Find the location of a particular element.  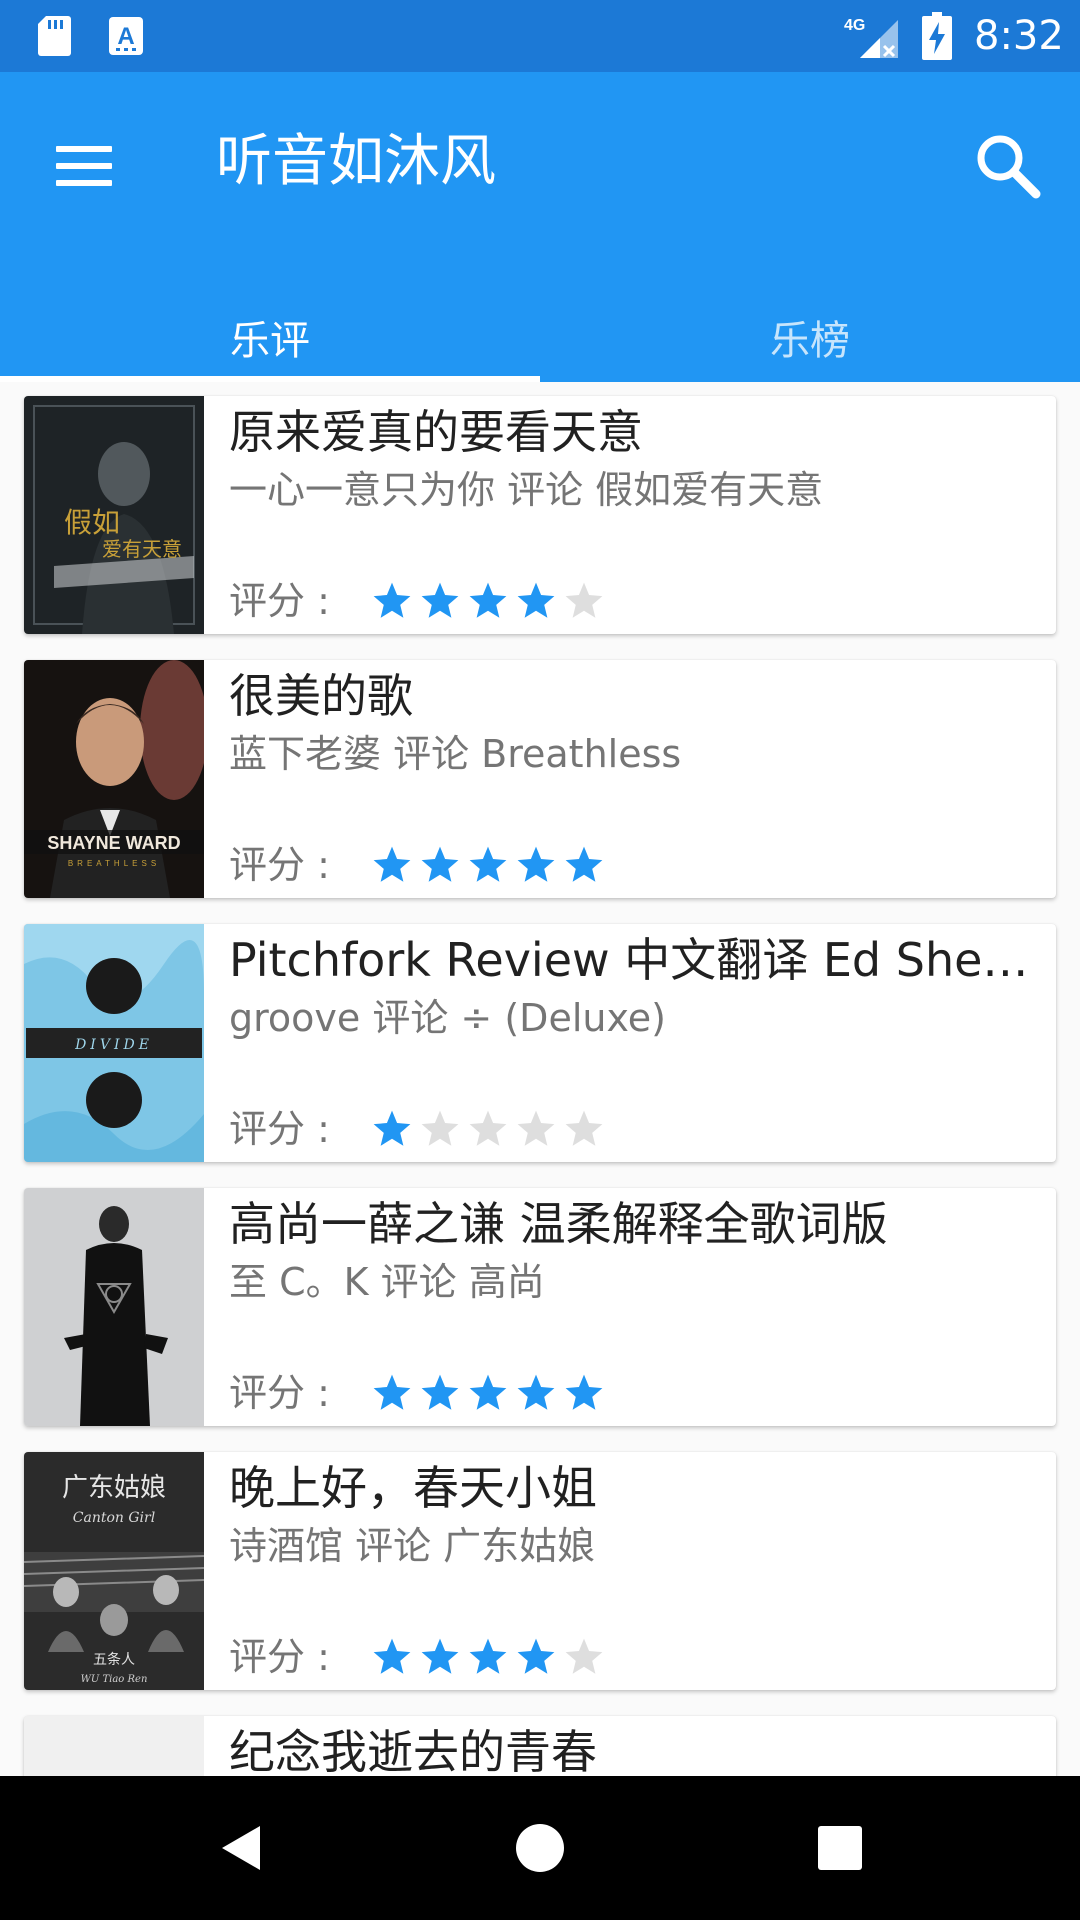

tab-bar: 乐评 乐榜 is located at coordinates (540, 341).